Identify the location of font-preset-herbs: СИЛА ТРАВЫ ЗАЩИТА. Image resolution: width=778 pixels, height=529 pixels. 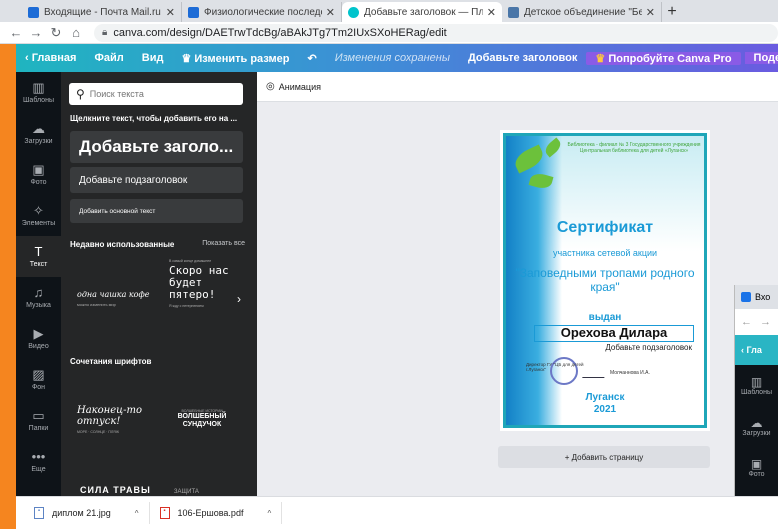
(156, 490).